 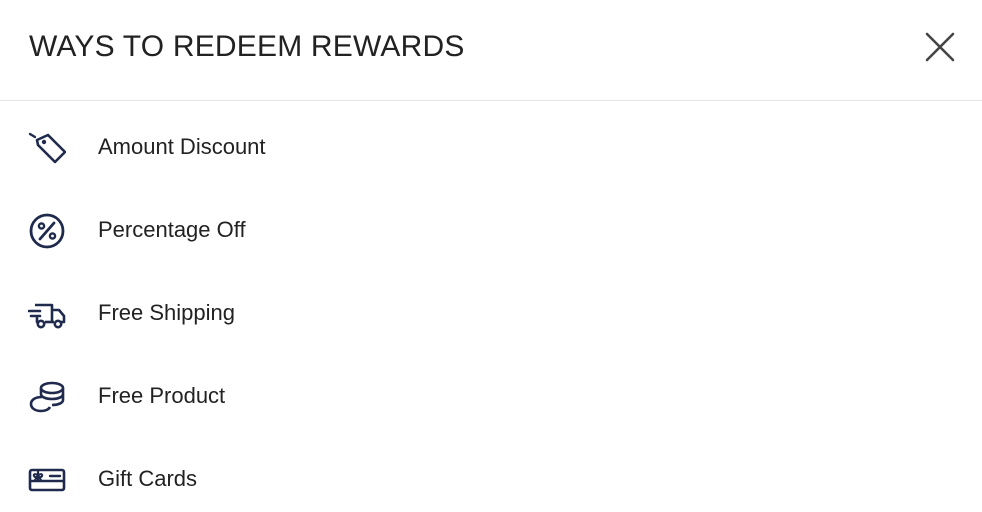 What do you see at coordinates (162, 395) in the screenshot?
I see `redeem-option-label: Free Product` at bounding box center [162, 395].